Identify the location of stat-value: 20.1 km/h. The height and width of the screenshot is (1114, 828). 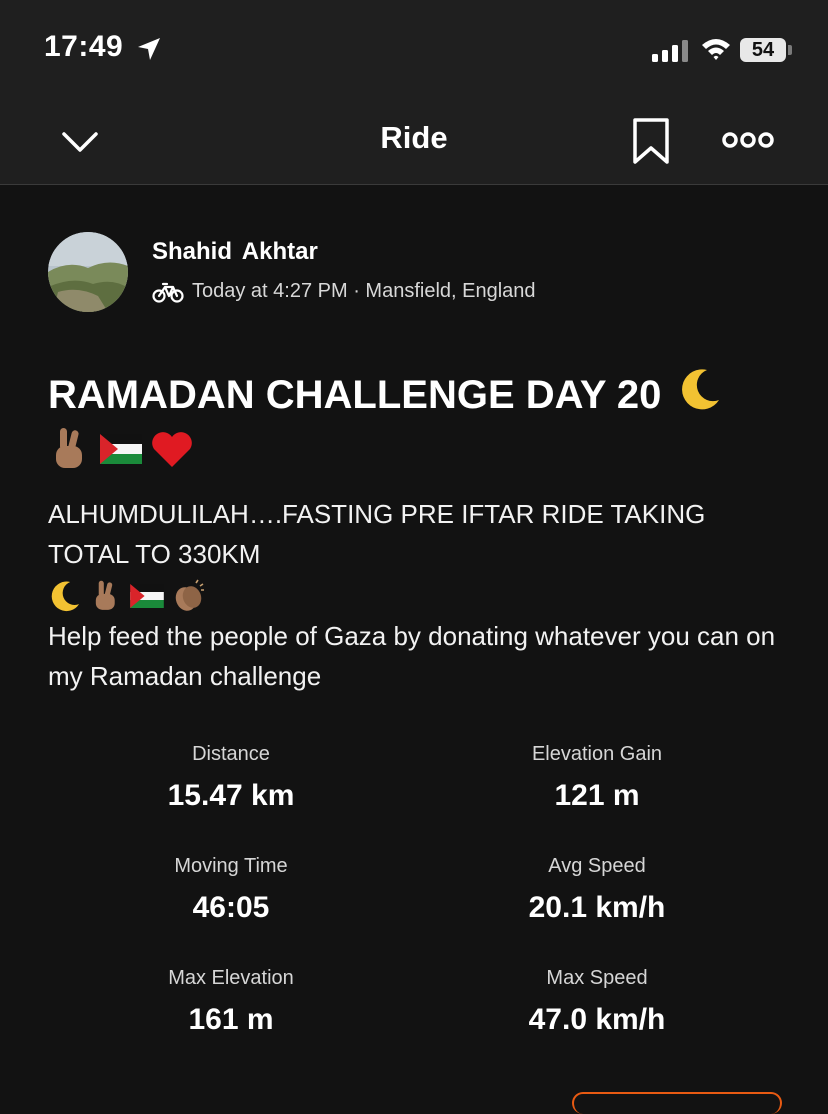
(597, 907).